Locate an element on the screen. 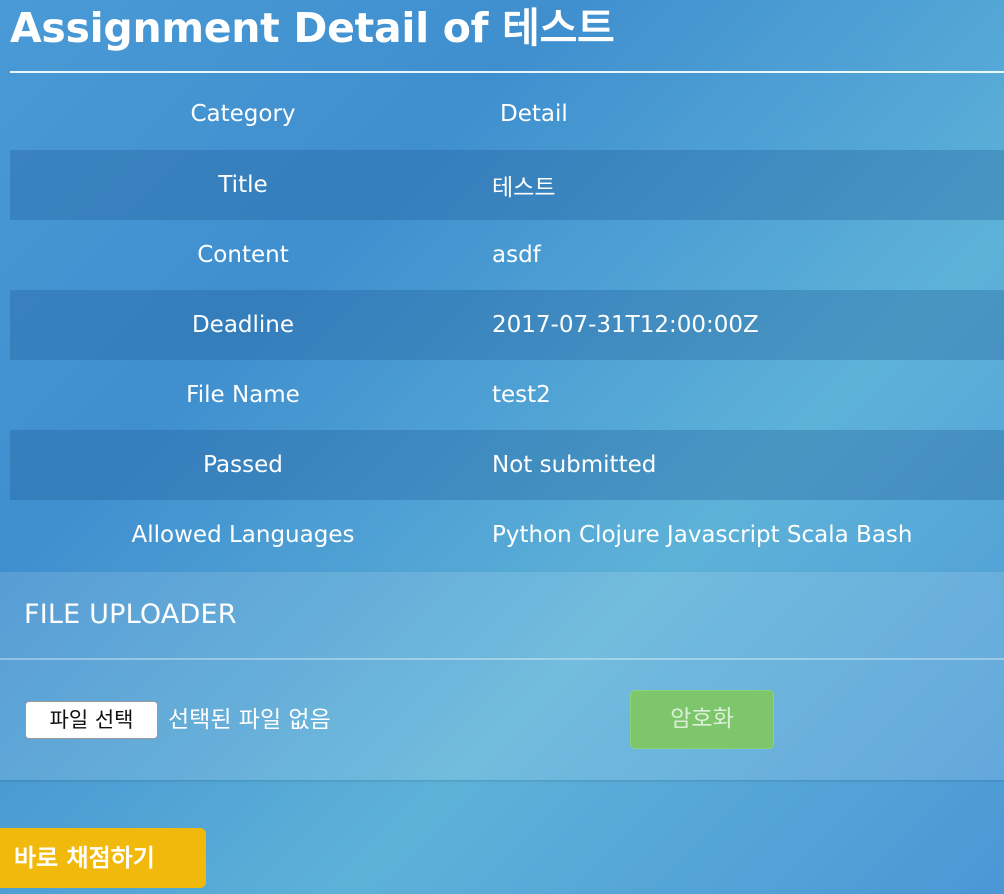  row-detail: asdf is located at coordinates (516, 255).